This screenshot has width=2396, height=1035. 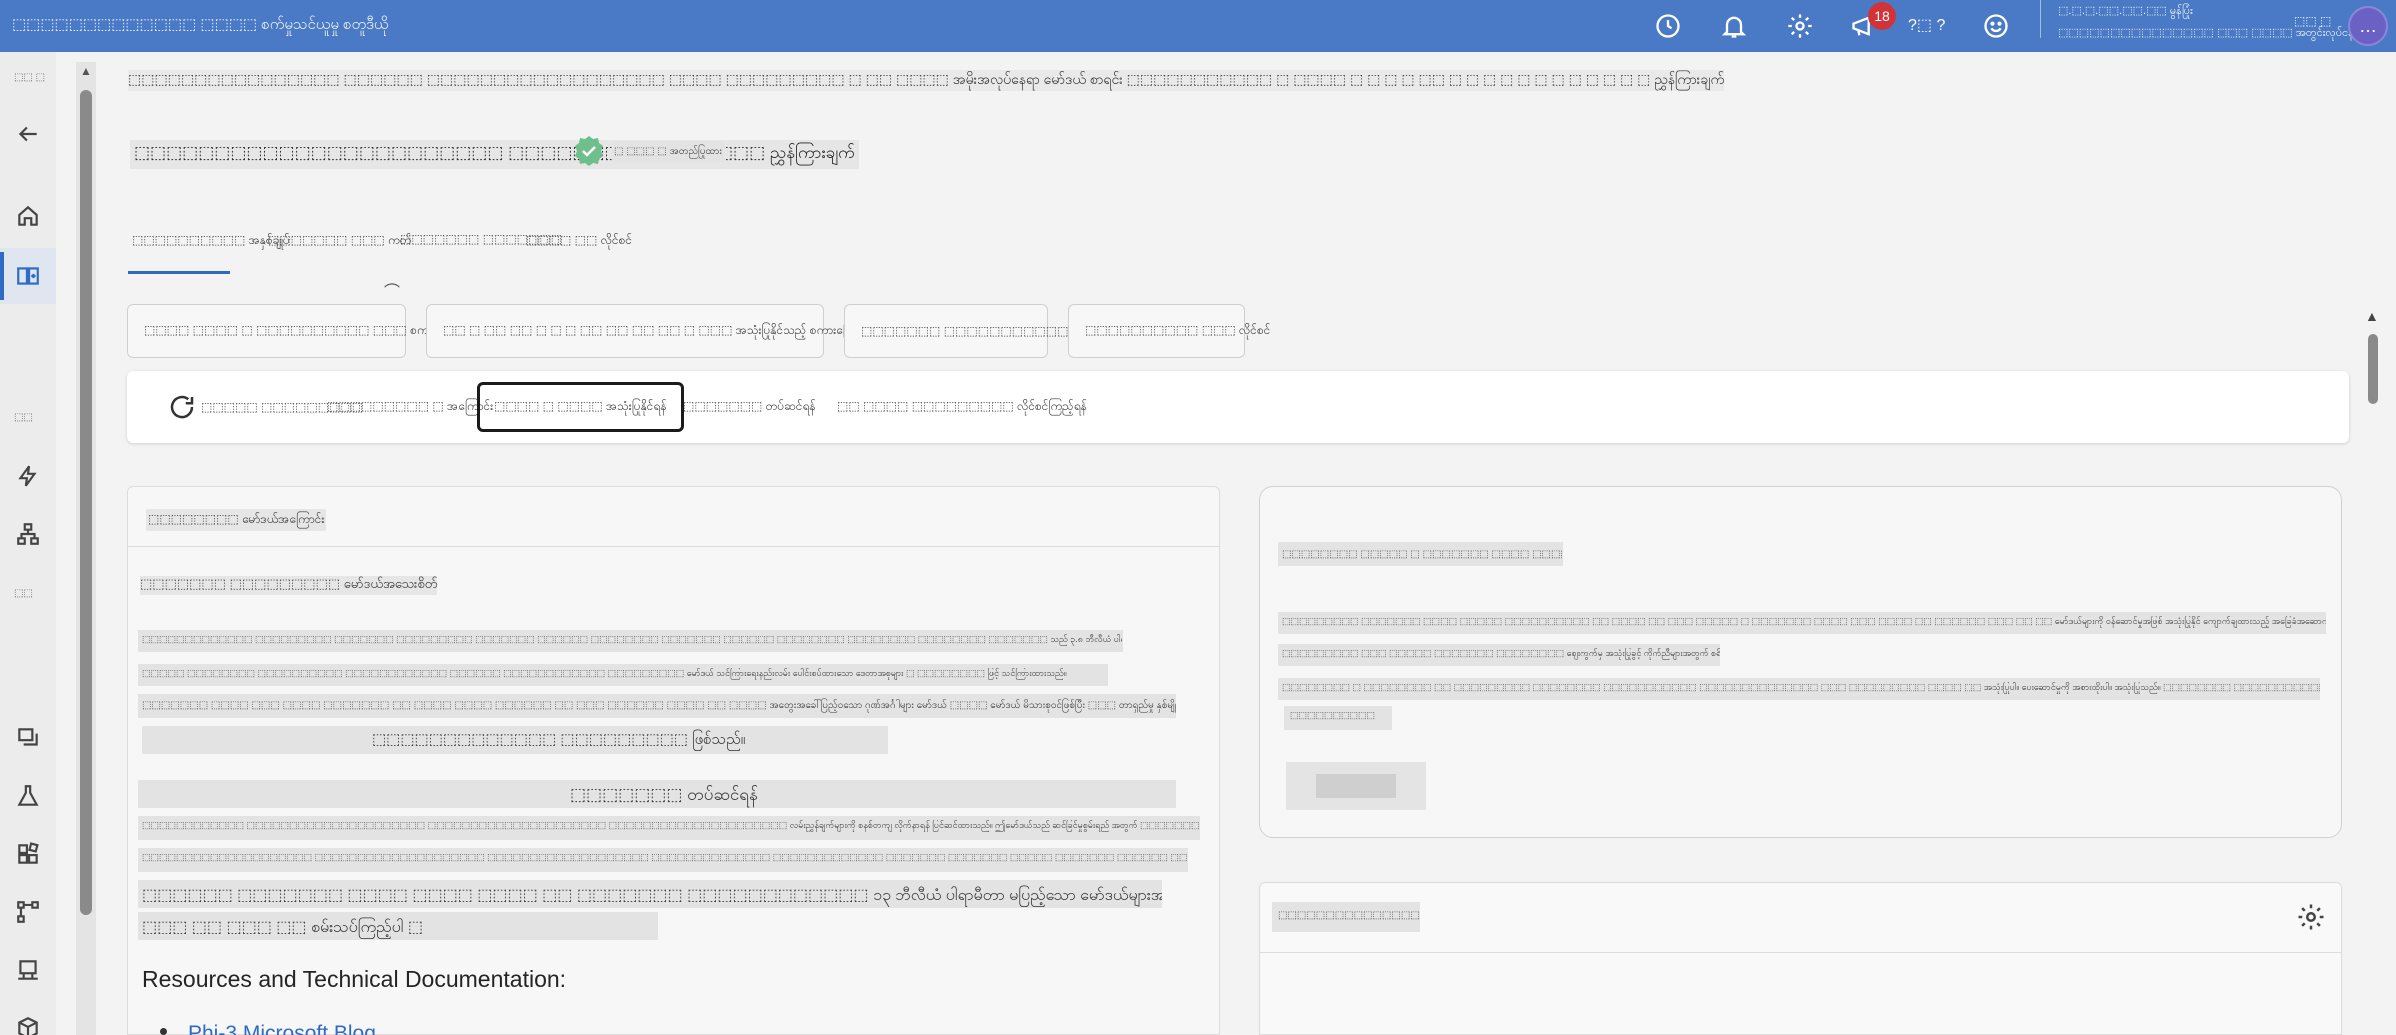 What do you see at coordinates (182, 407) in the screenshot?
I see `refresh-icon` at bounding box center [182, 407].